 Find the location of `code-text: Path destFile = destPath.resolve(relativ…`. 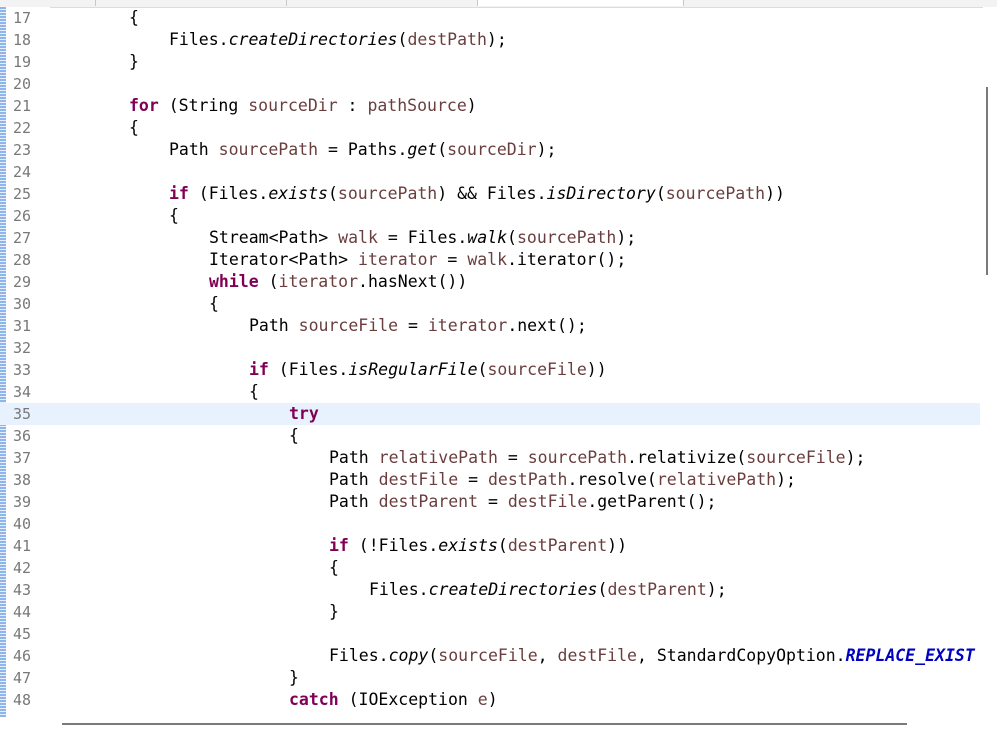

code-text: Path destFile = destPath.resolve(relativ… is located at coordinates (562, 480).